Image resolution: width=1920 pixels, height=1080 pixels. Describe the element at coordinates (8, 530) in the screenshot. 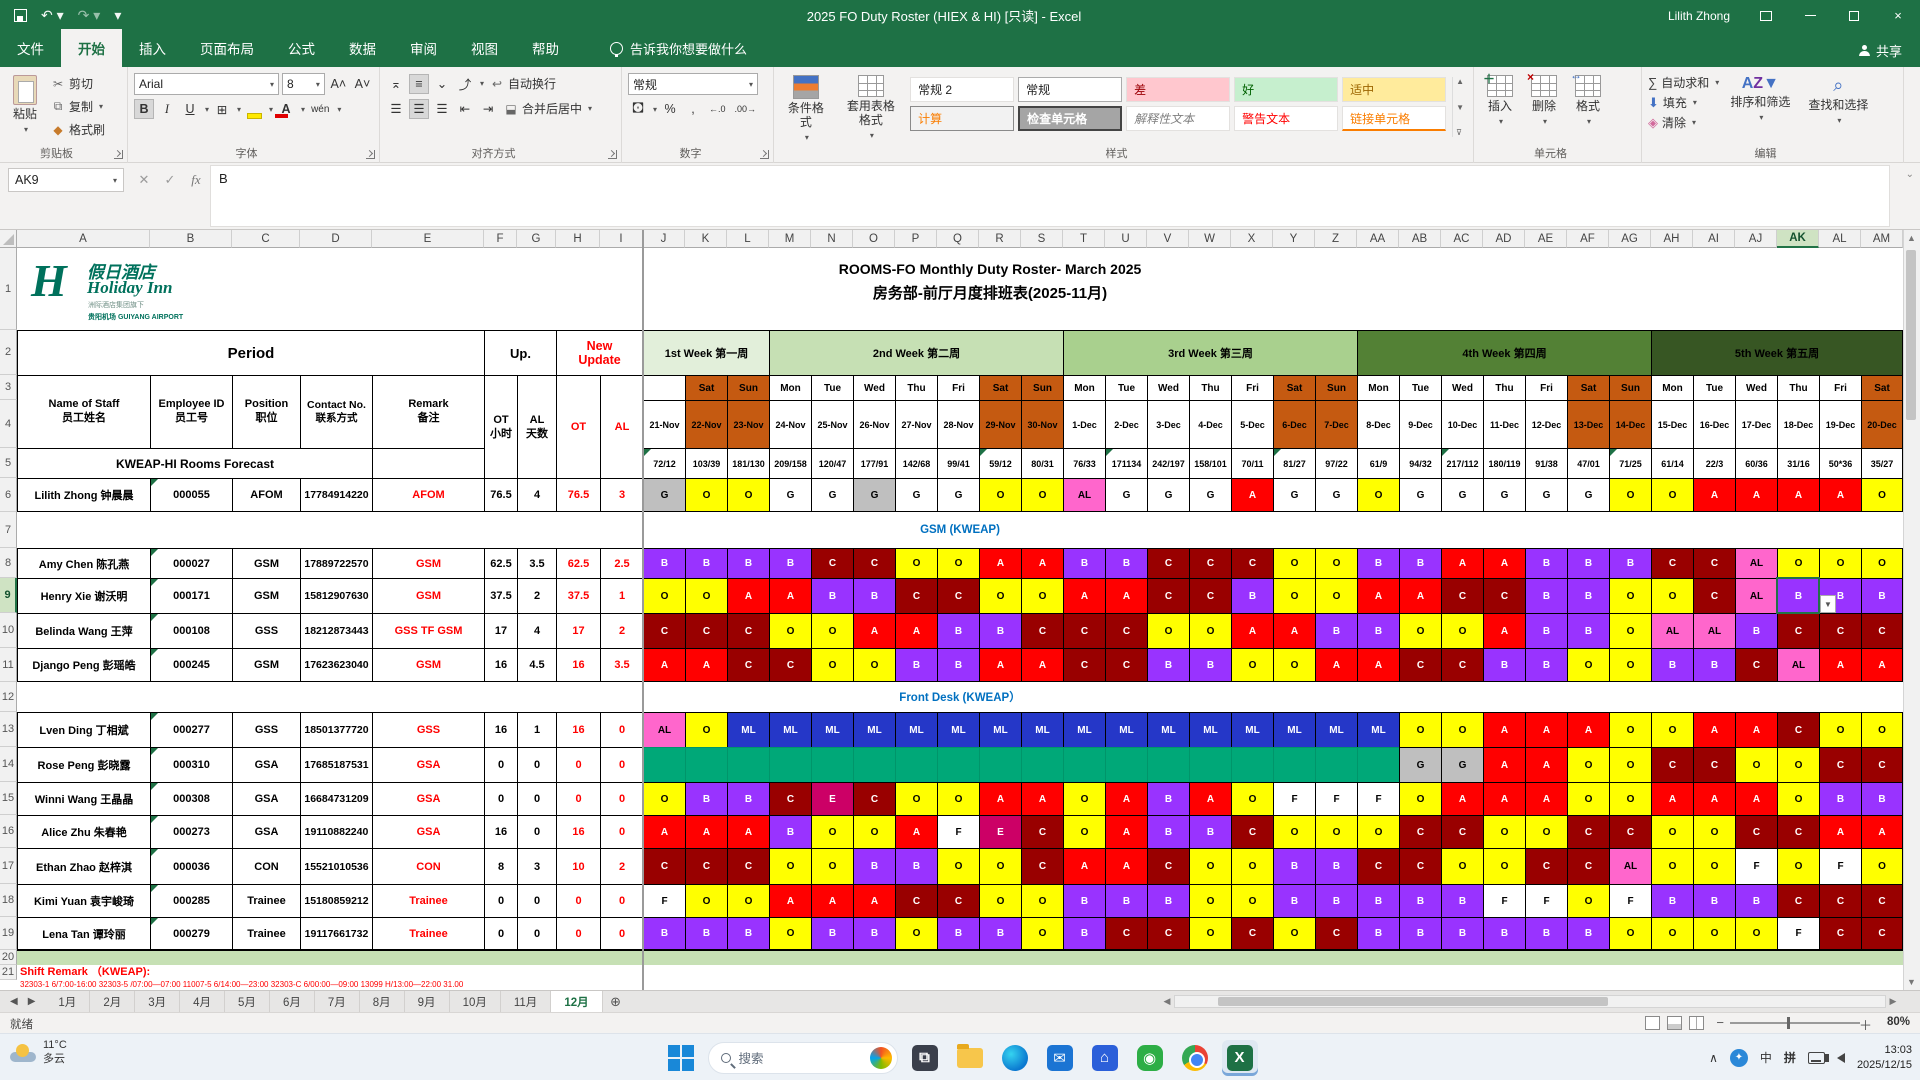

I see `row-header-7: 7` at that location.